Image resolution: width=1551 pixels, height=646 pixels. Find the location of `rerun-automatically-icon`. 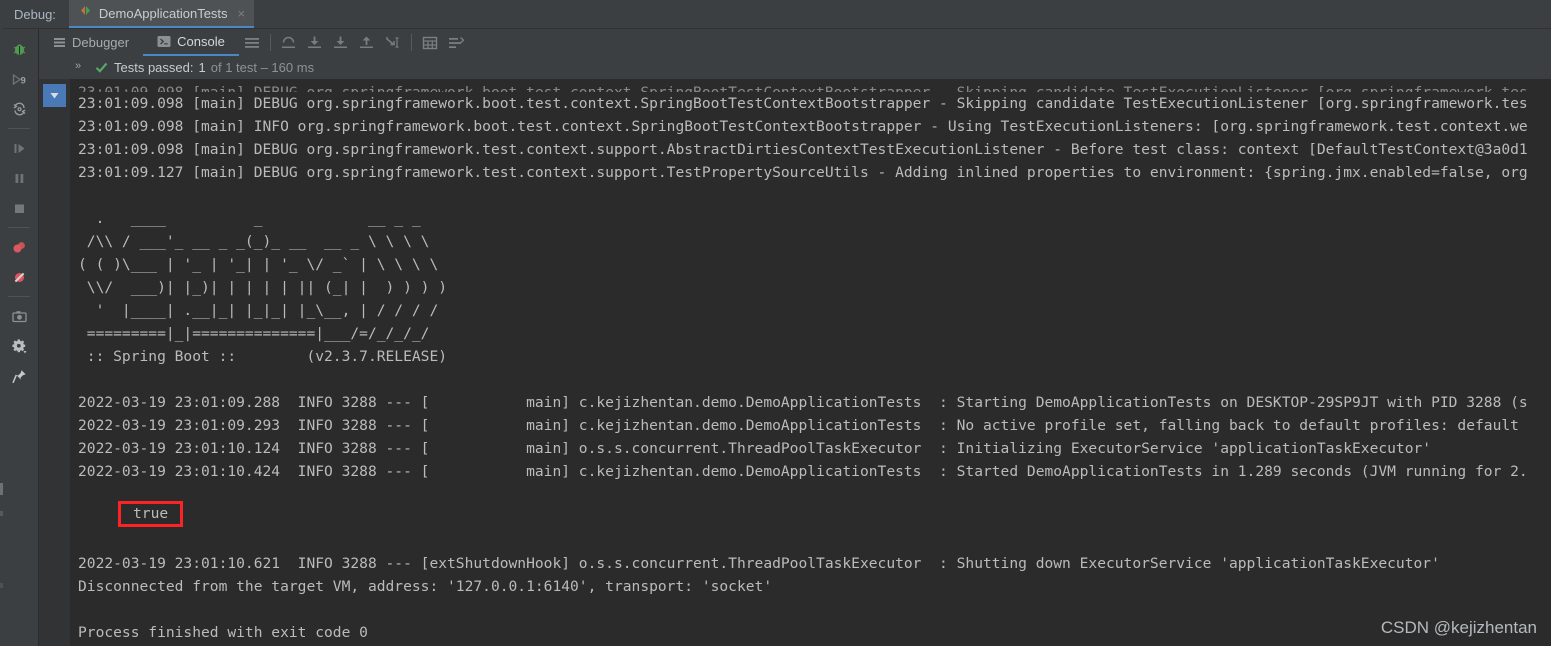

rerun-automatically-icon is located at coordinates (19, 109).